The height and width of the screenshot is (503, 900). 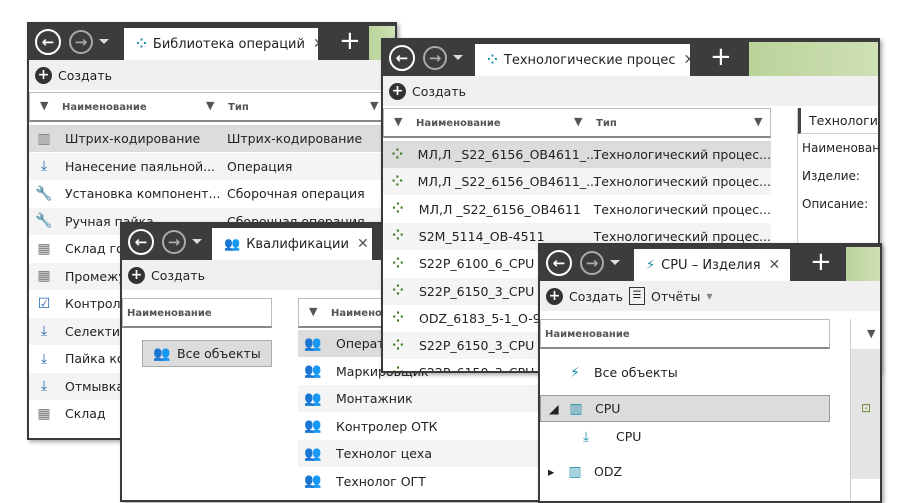 What do you see at coordinates (636, 296) in the screenshot?
I see `report-icon: ☰` at bounding box center [636, 296].